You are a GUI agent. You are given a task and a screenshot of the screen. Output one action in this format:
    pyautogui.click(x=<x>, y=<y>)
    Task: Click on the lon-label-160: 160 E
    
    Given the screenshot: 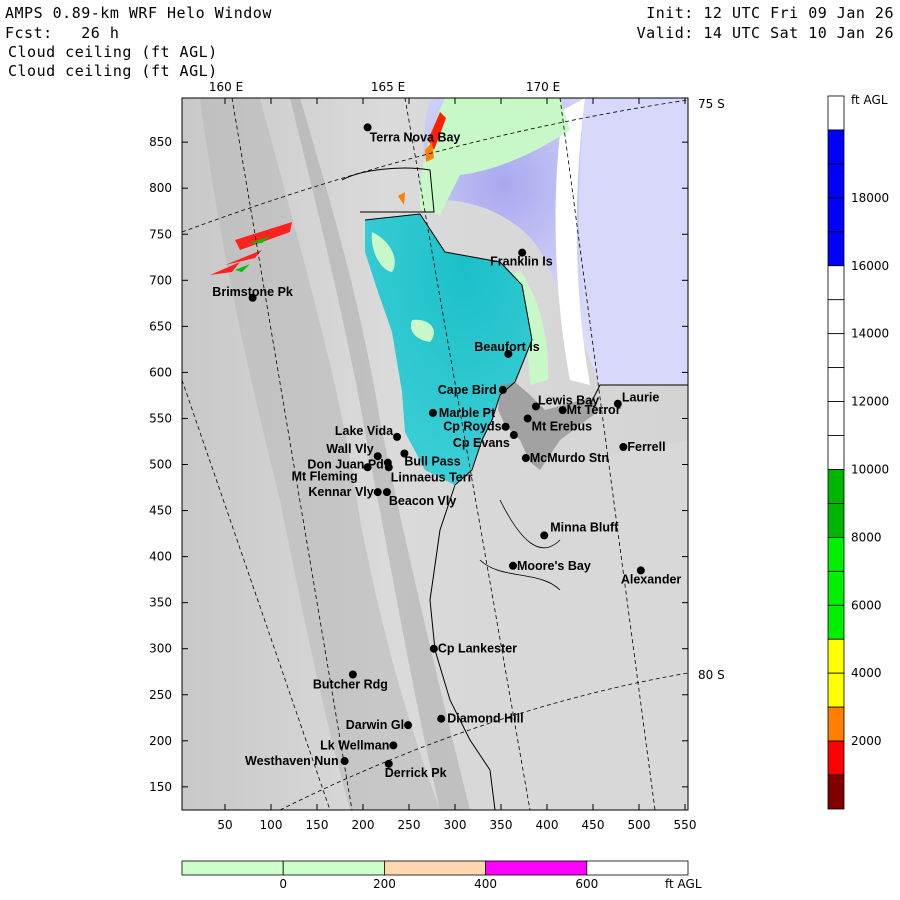 What is the action you would take?
    pyautogui.click(x=226, y=87)
    